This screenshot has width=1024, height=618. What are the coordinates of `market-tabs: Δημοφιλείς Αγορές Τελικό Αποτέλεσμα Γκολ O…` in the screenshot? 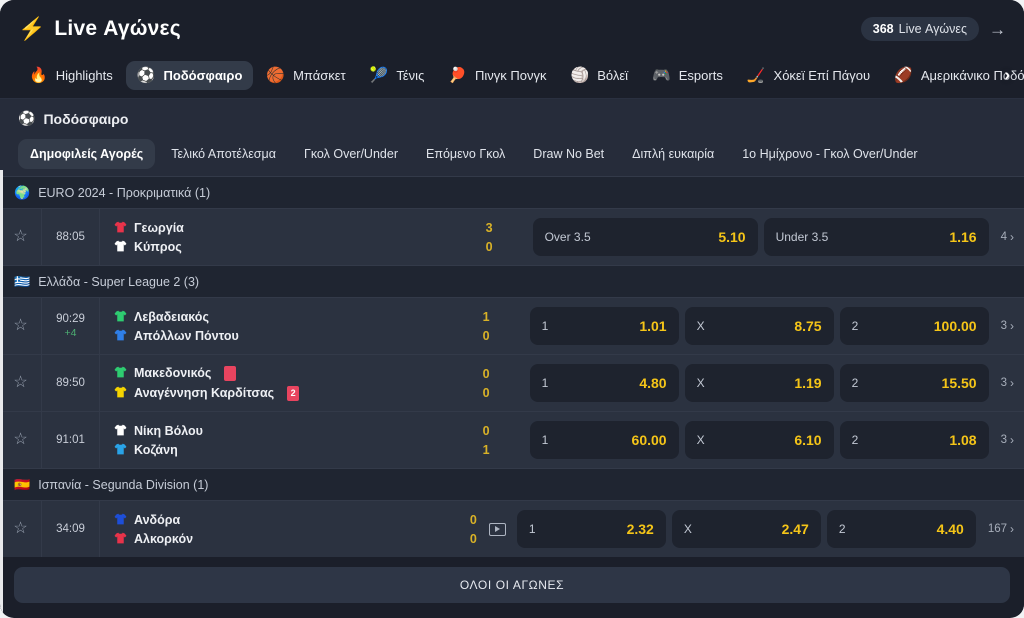 It's located at (512, 157).